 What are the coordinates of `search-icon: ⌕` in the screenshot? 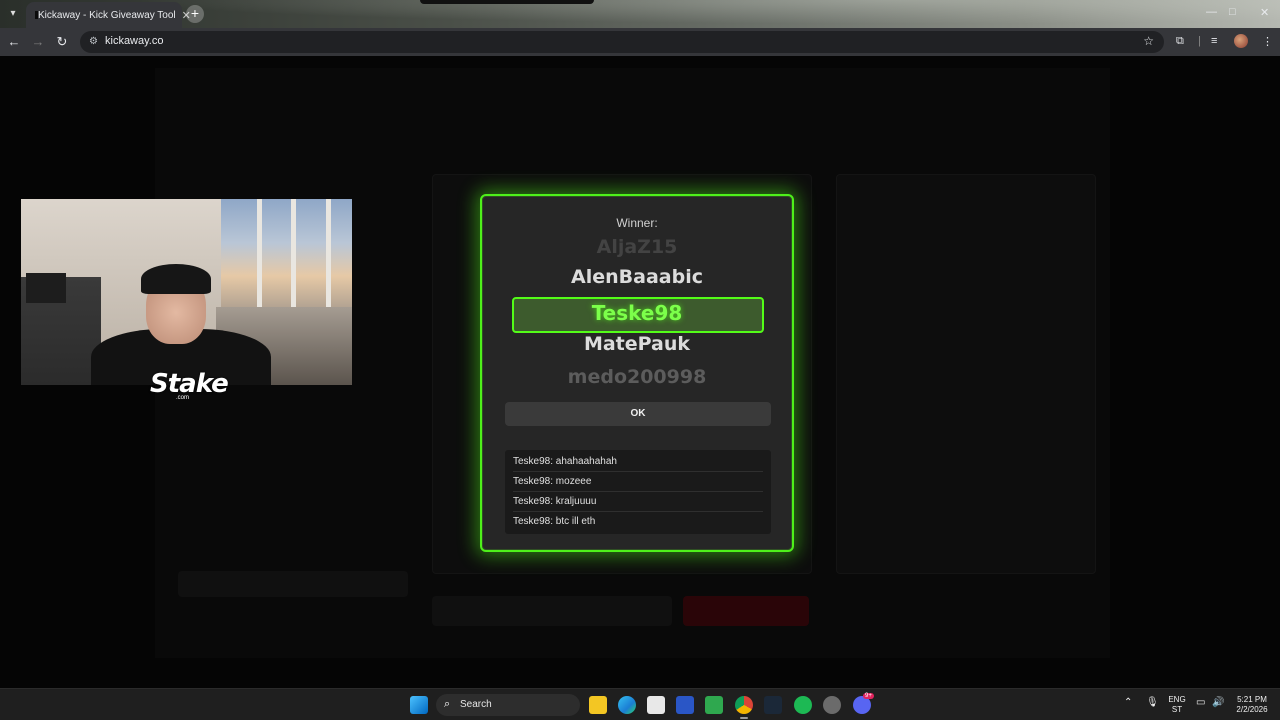 It's located at (447, 704).